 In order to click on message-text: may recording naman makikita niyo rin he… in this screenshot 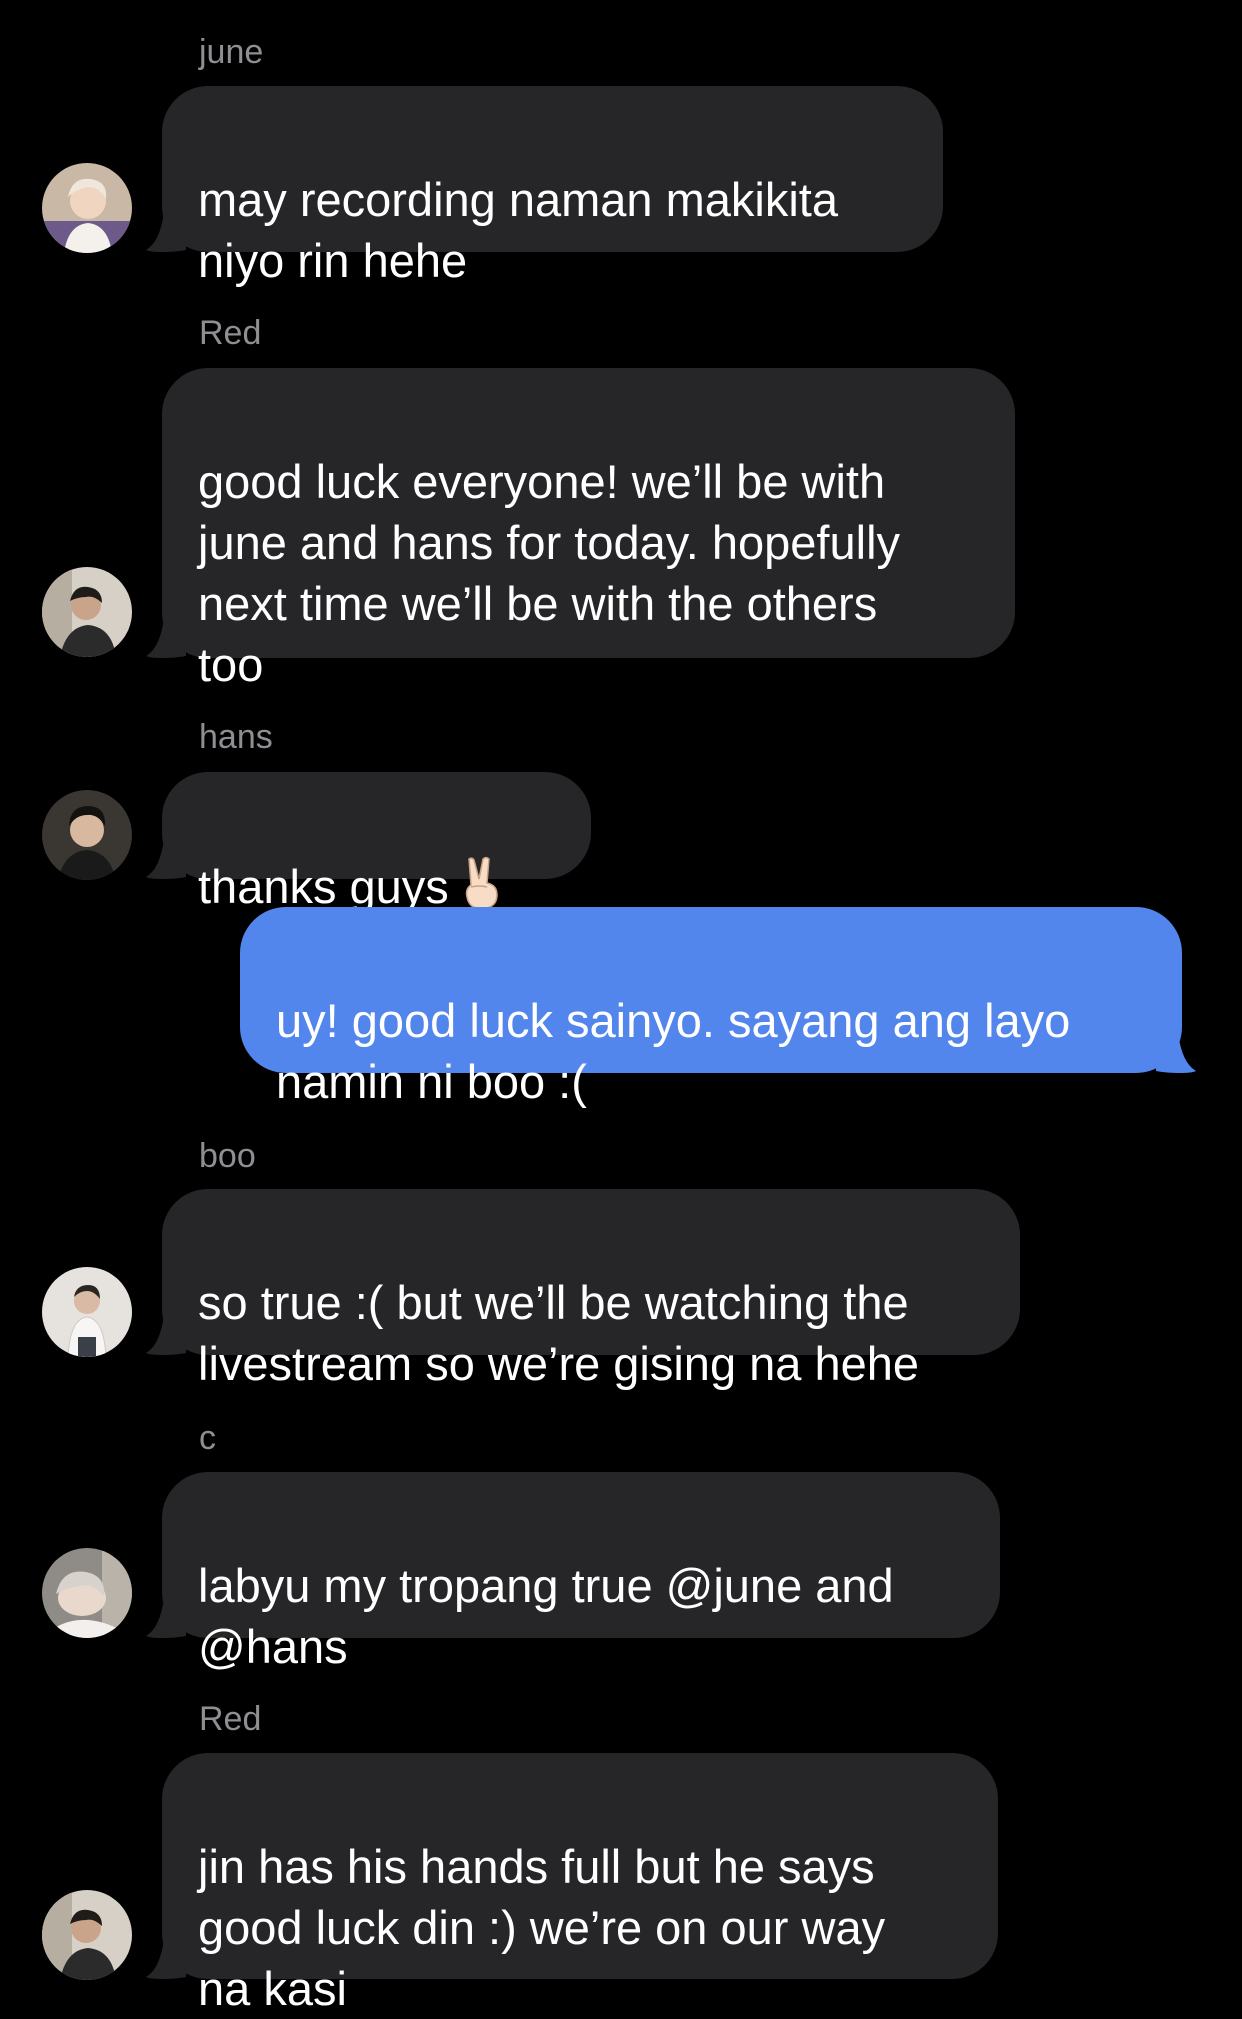, I will do `click(518, 230)`.